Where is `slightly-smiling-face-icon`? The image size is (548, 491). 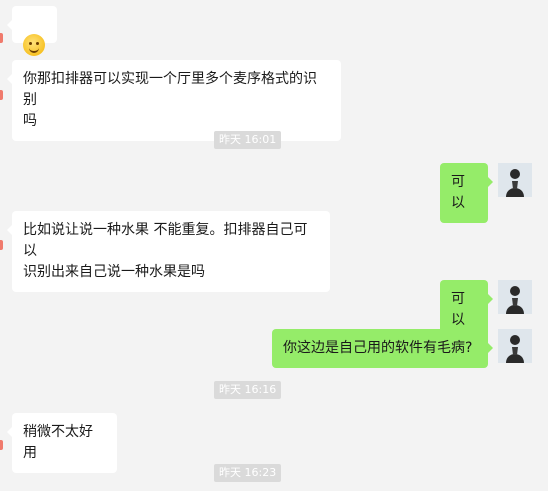
slightly-smiling-face-icon is located at coordinates (34, 45).